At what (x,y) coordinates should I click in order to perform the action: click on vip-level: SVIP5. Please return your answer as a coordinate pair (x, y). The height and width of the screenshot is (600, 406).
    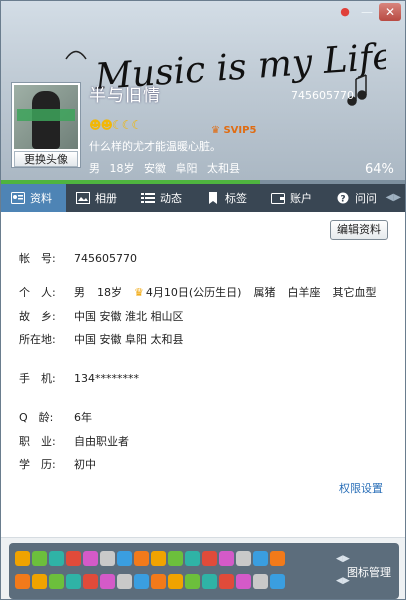
    Looking at the image, I should click on (240, 130).